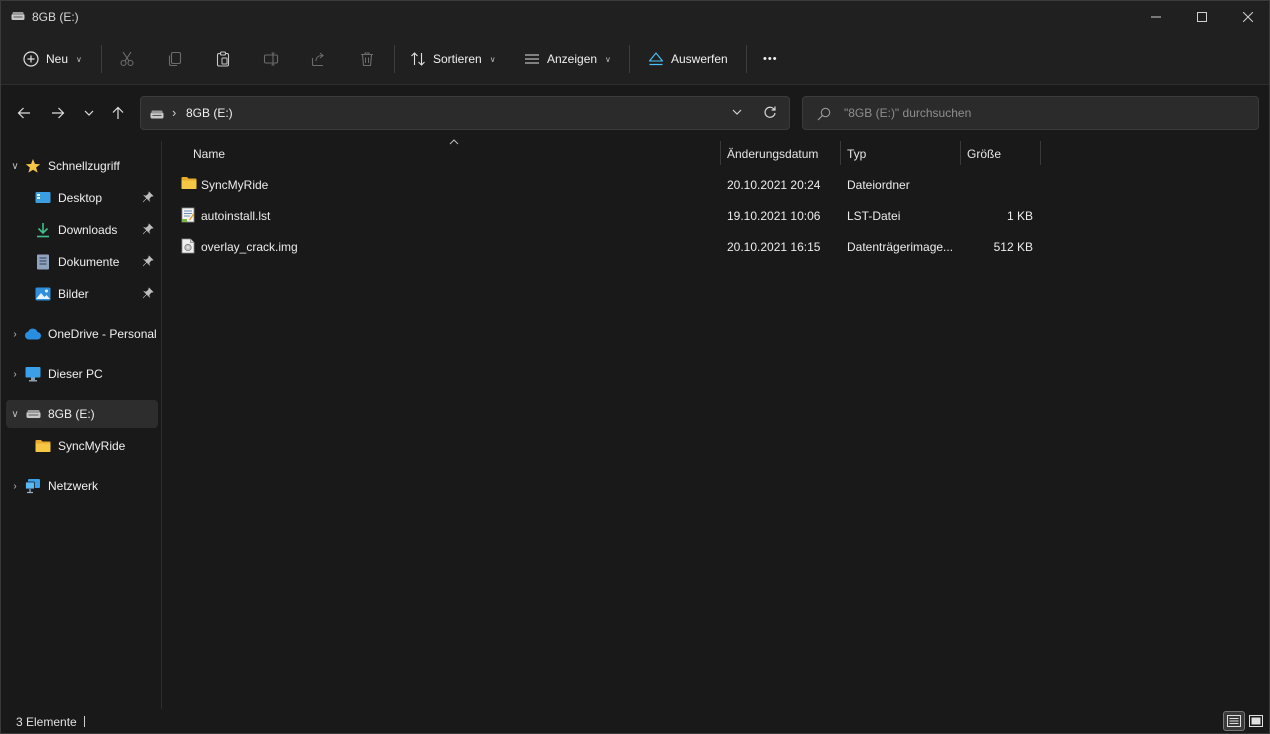 The height and width of the screenshot is (734, 1270). Describe the element at coordinates (878, 185) in the screenshot. I see `file-type: Dateiordner` at that location.